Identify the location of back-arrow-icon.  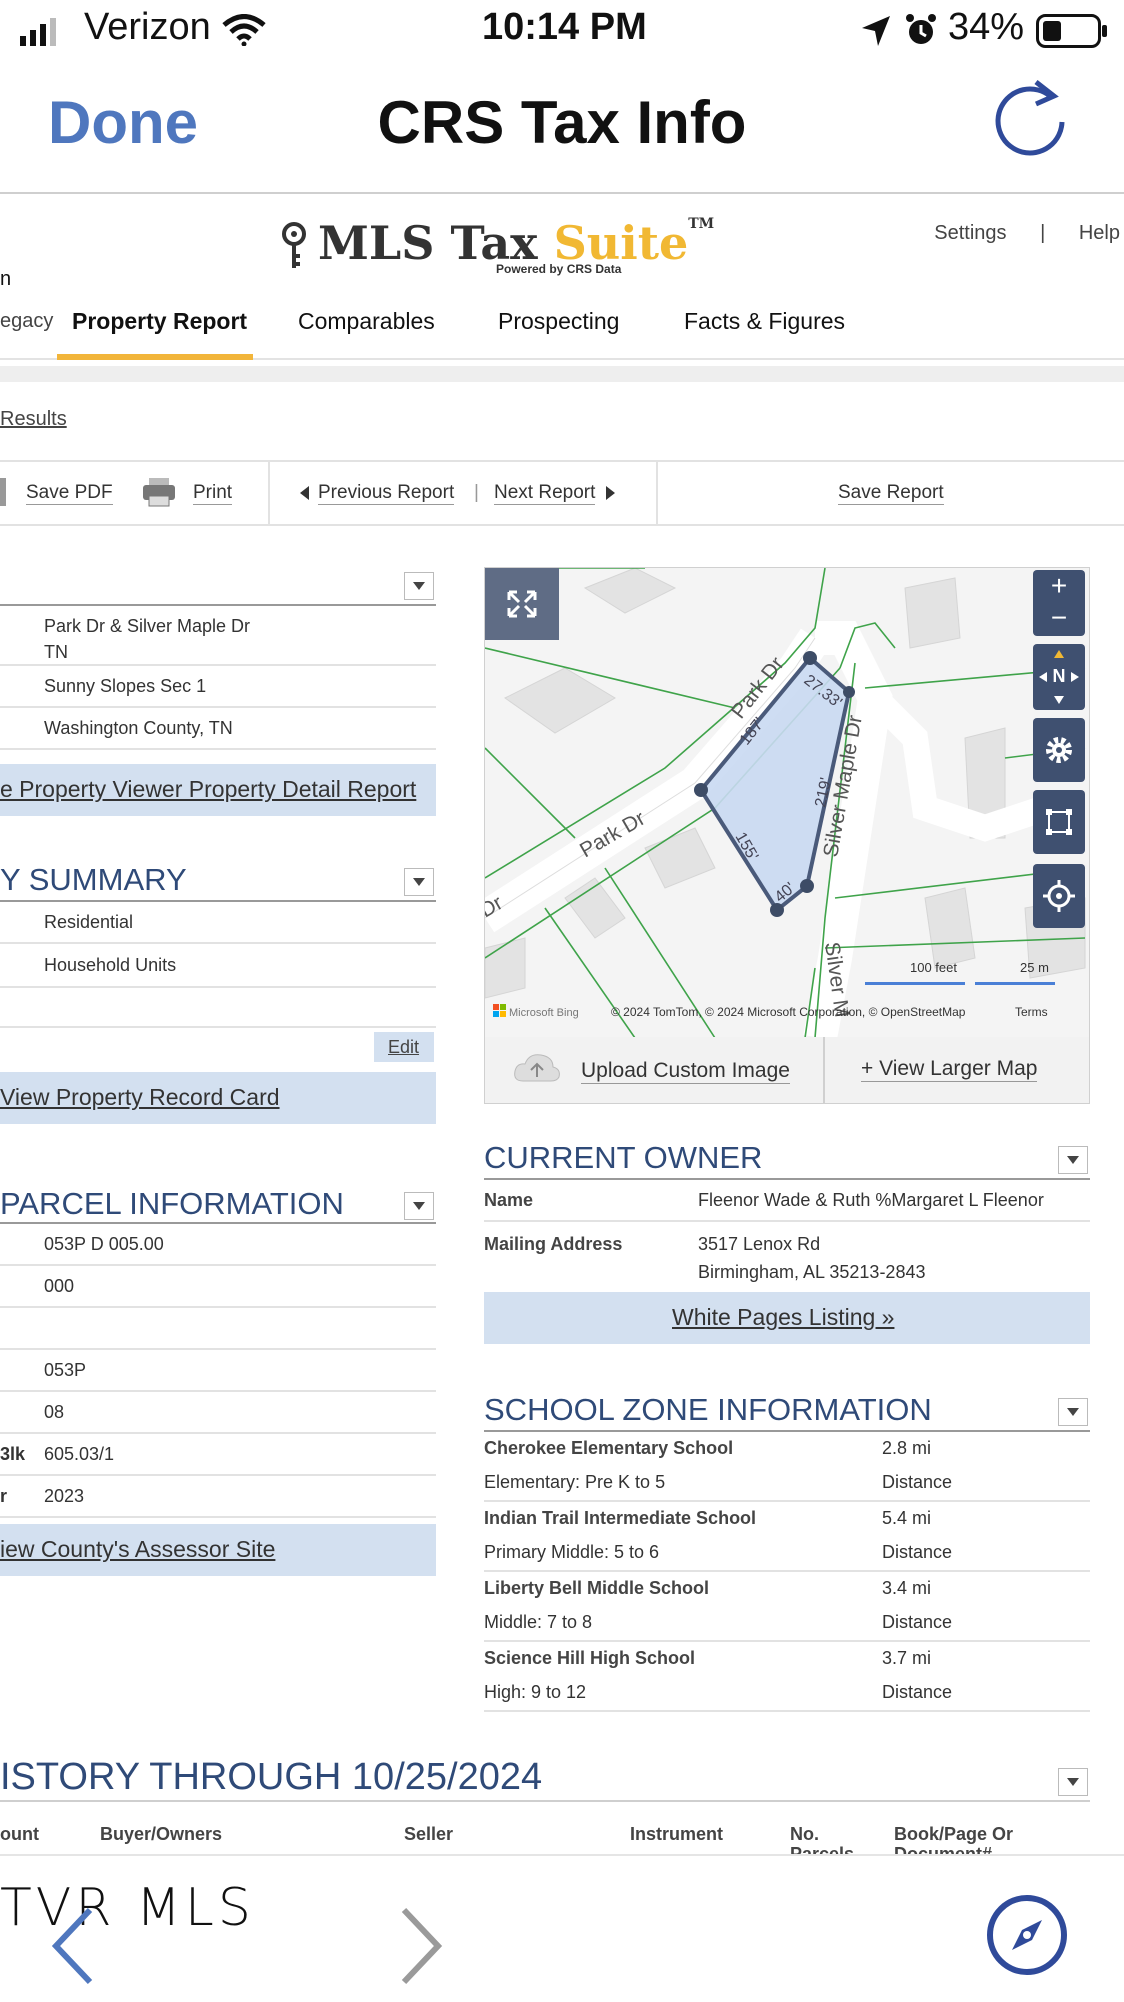
(73, 1946).